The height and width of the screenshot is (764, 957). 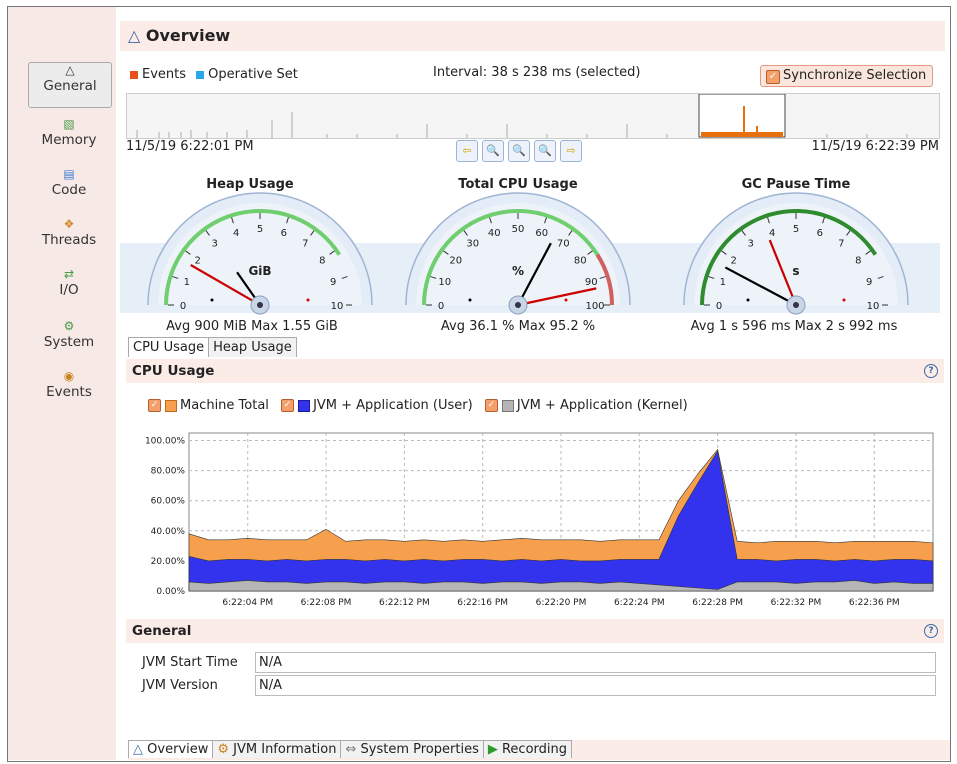 I want to click on pan-right-button: ⇨, so click(x=571, y=151).